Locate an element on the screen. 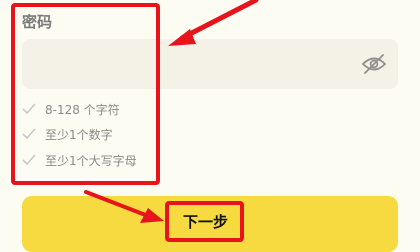  password-rule-digit: 至少1个数字 is located at coordinates (67, 134).